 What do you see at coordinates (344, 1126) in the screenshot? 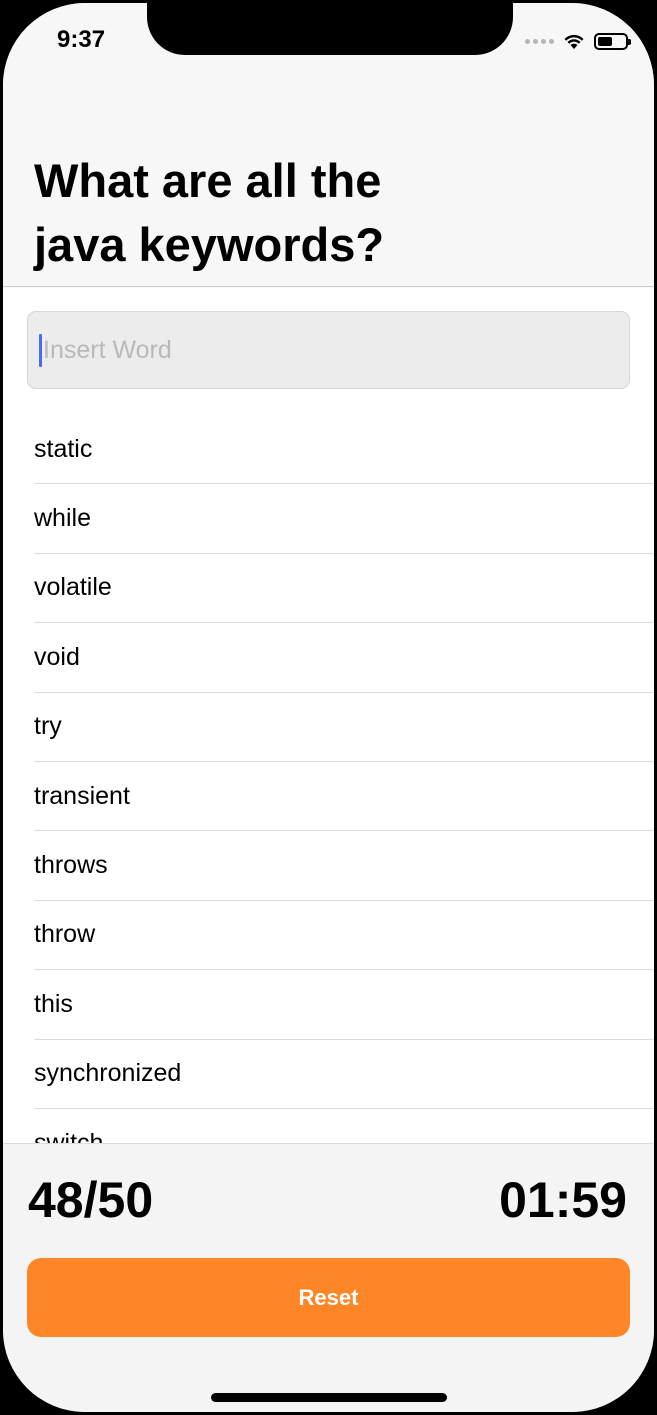
I see `list-item: switch` at bounding box center [344, 1126].